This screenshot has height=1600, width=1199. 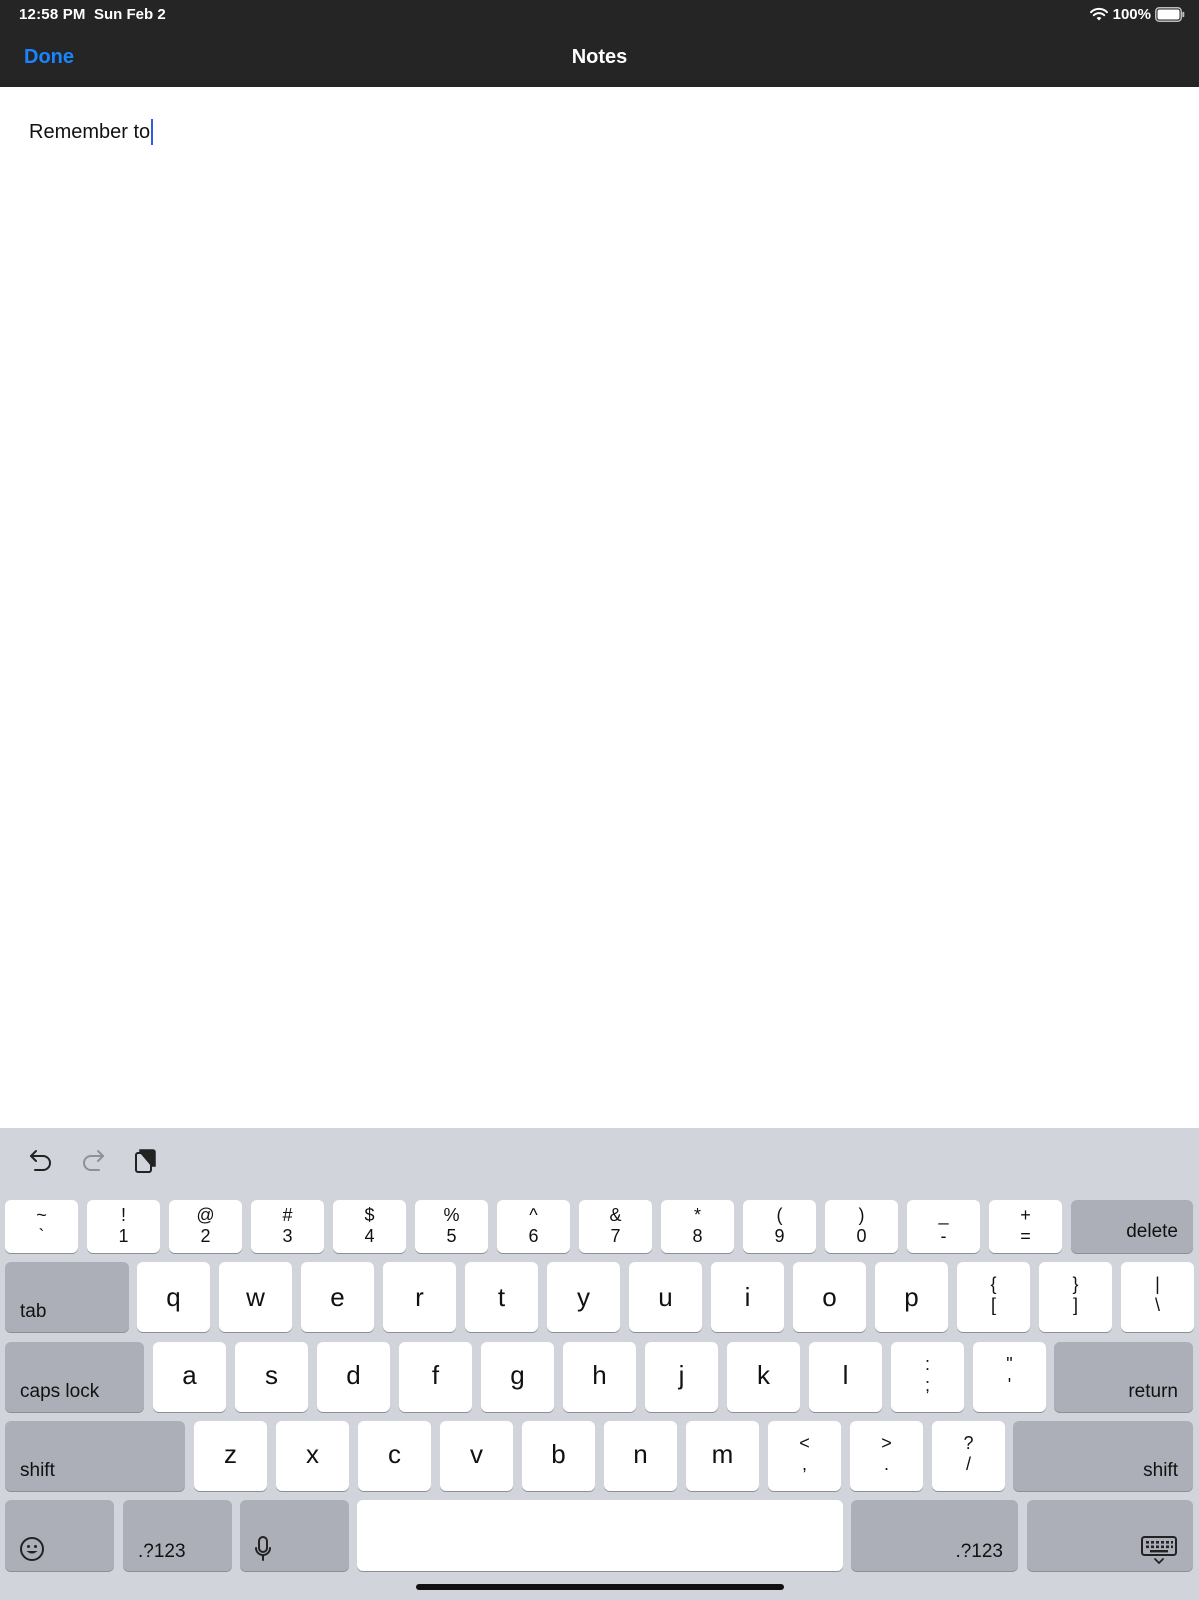 I want to click on key-letter-m: m, so click(x=722, y=1456).